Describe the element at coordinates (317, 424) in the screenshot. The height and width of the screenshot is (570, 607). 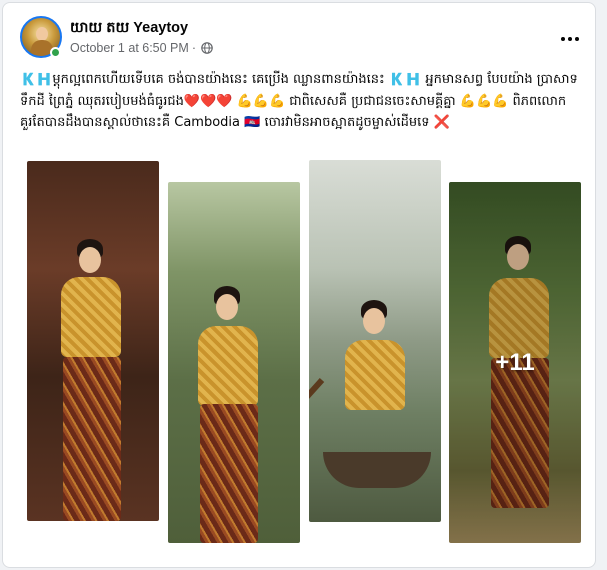
I see `boat-paddle` at that location.